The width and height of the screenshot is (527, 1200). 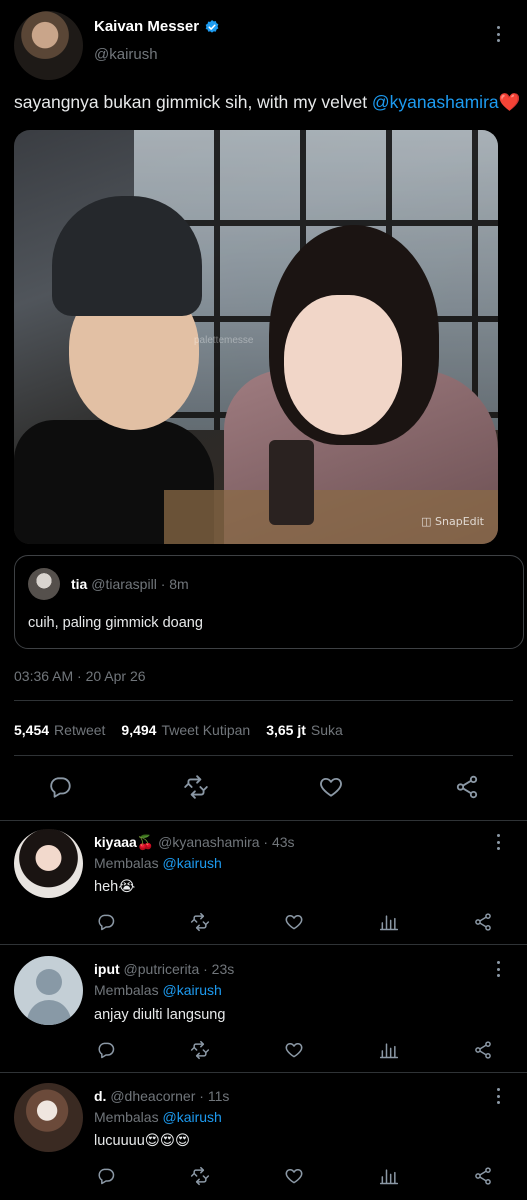 What do you see at coordinates (343, 365) in the screenshot?
I see `photo-woman-face` at bounding box center [343, 365].